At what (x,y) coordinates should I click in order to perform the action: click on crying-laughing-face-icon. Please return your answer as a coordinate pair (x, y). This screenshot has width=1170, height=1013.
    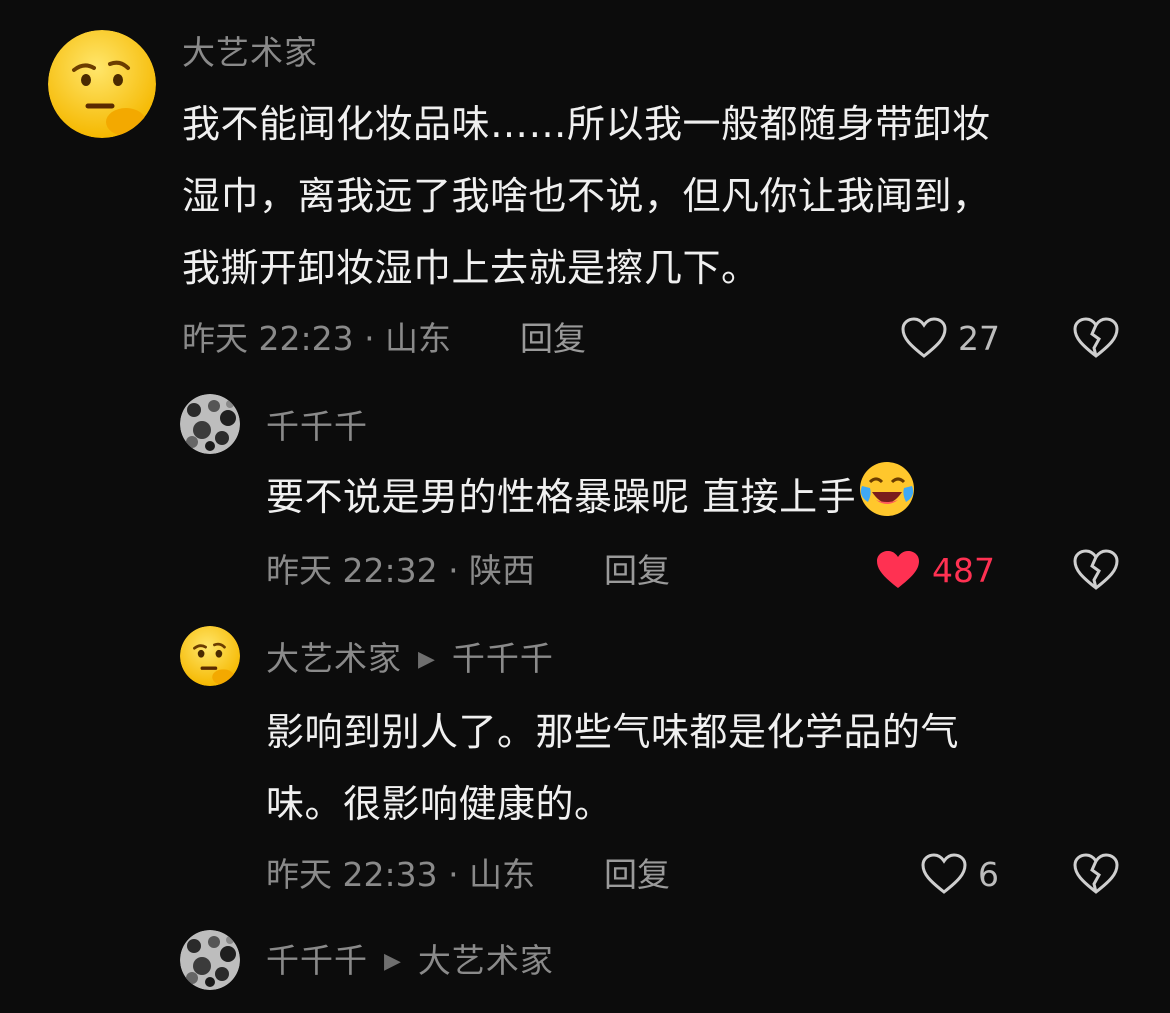
    Looking at the image, I should click on (887, 500).